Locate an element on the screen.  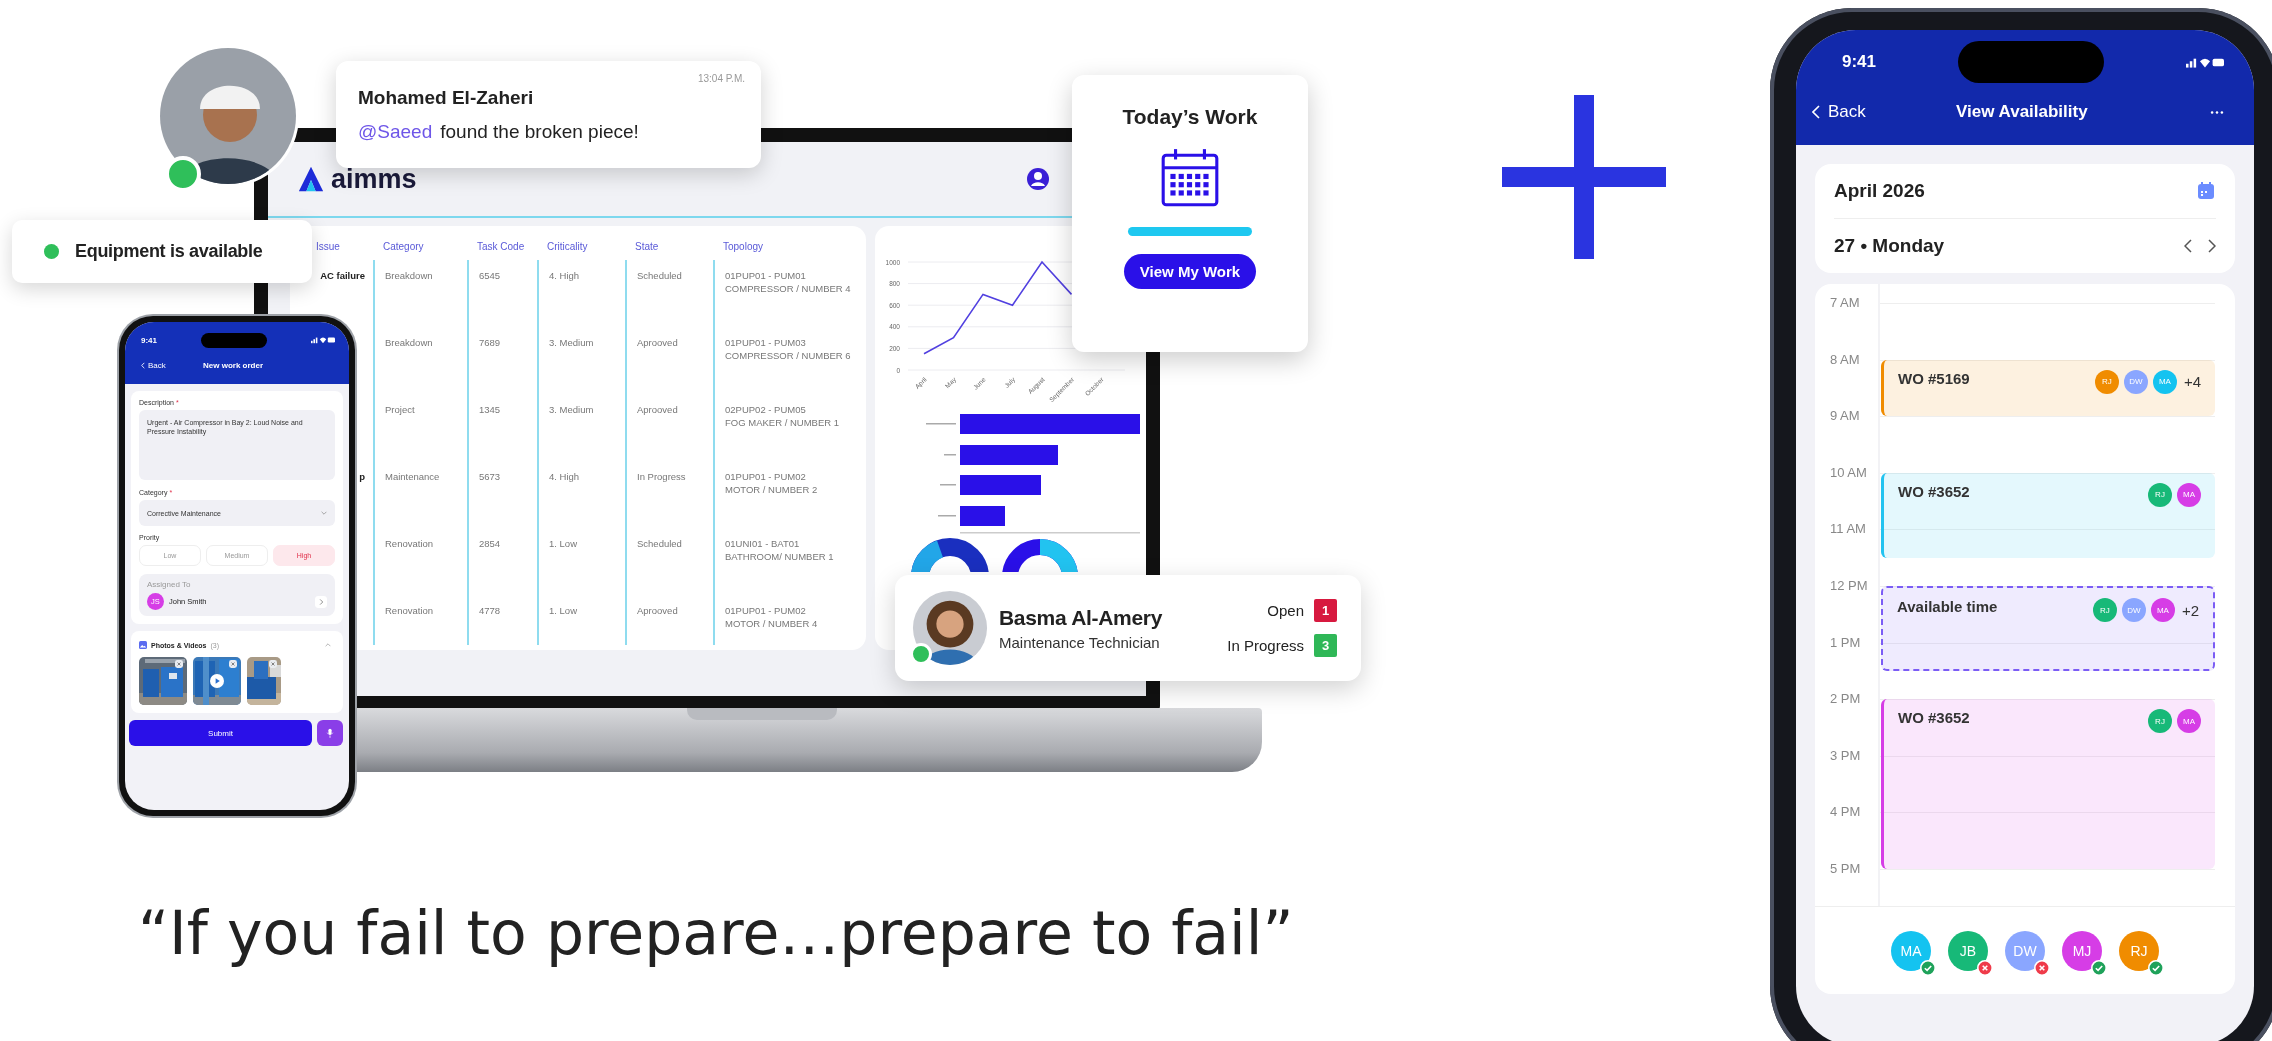
status-time: 9:41 is located at coordinates (1859, 62).